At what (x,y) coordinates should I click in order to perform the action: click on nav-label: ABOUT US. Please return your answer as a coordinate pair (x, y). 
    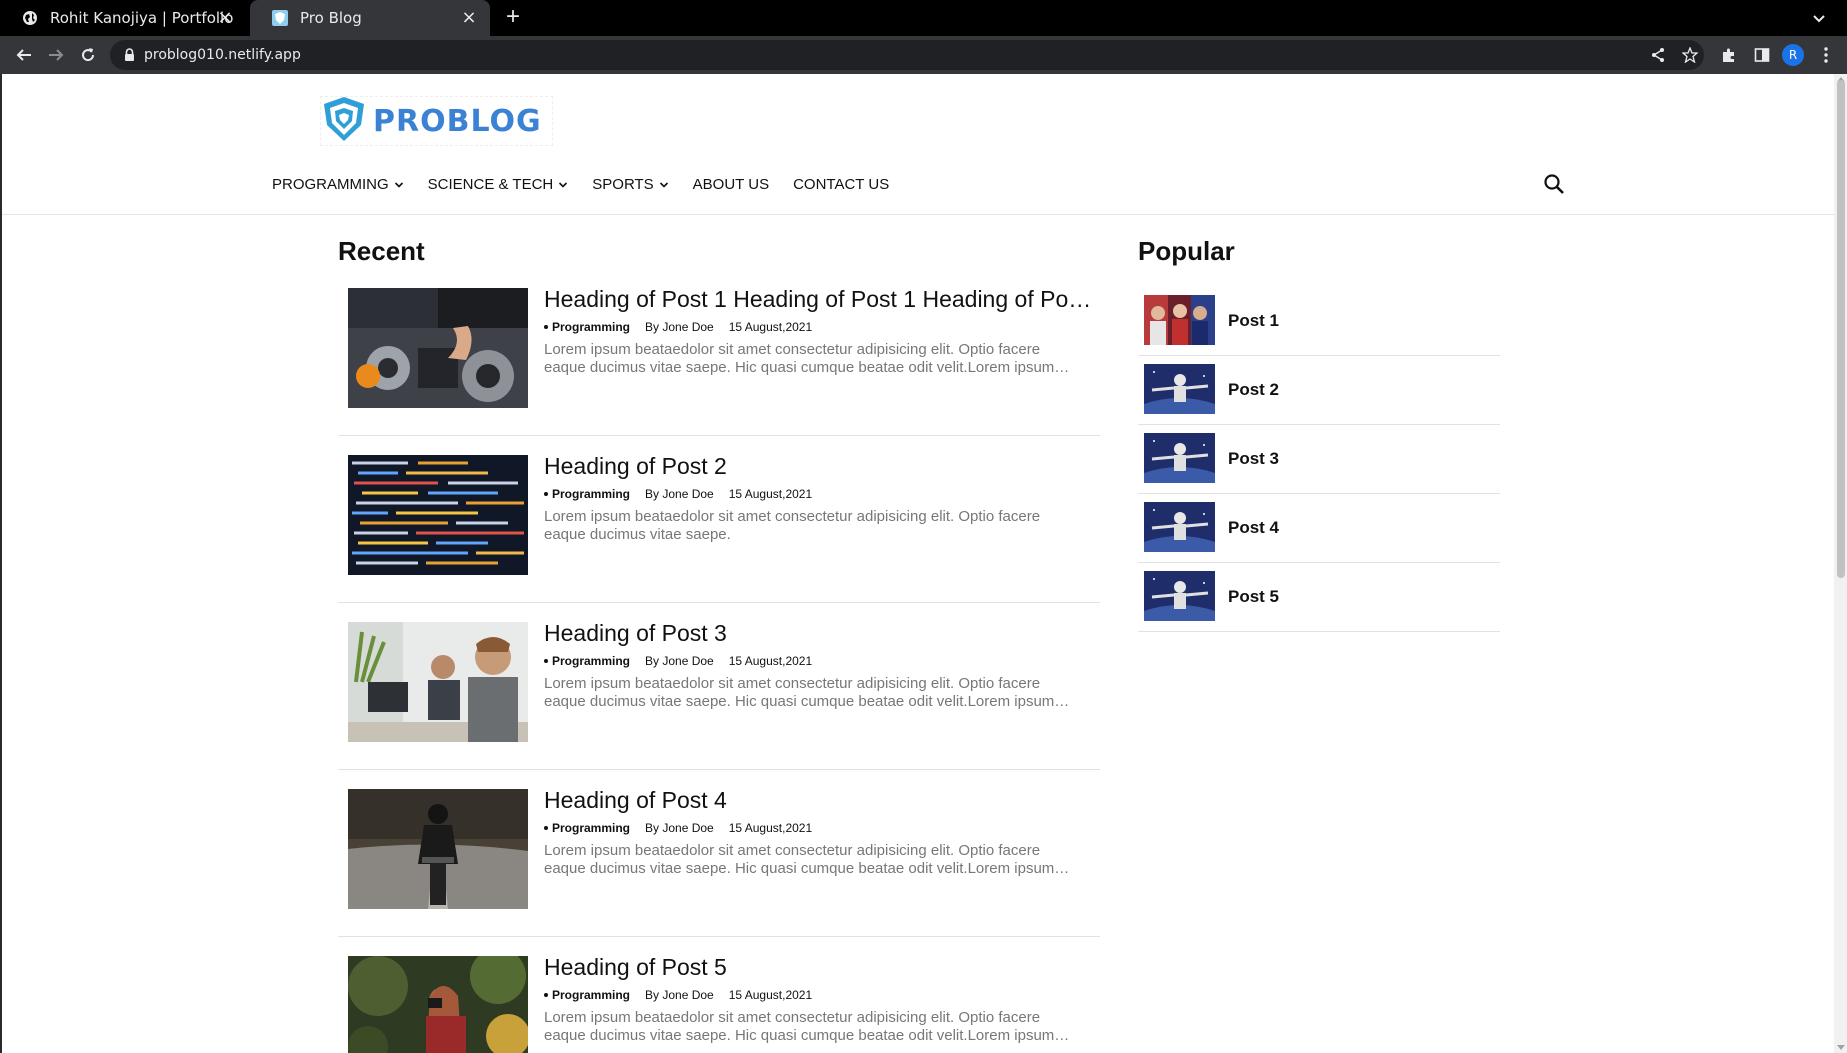
    Looking at the image, I should click on (731, 184).